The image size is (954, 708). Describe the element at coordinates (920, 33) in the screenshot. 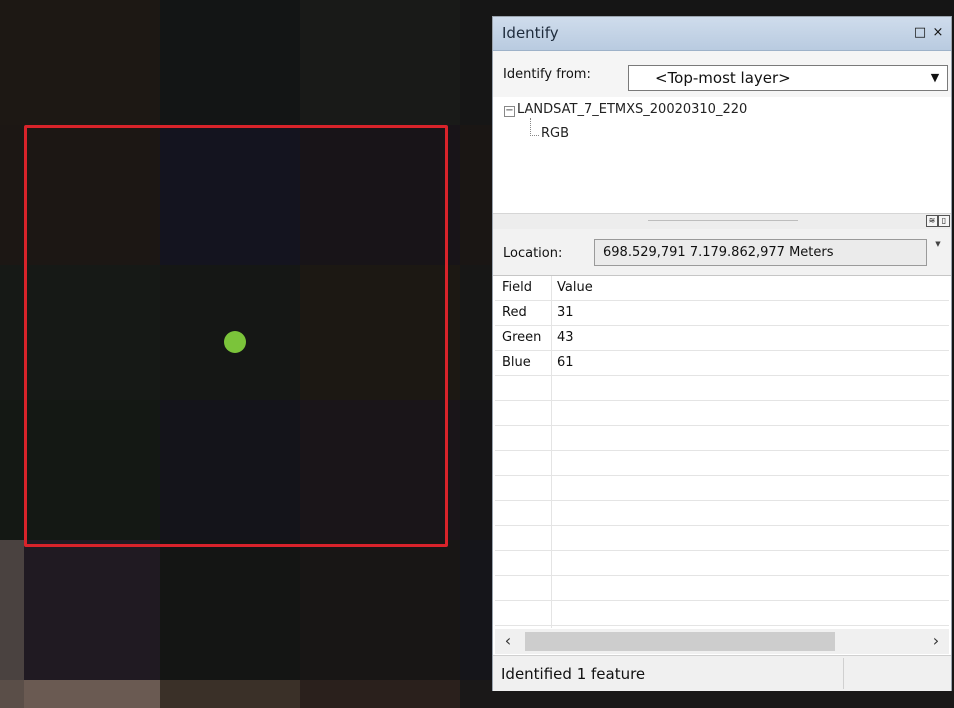

I see `maximize-icon: □` at that location.